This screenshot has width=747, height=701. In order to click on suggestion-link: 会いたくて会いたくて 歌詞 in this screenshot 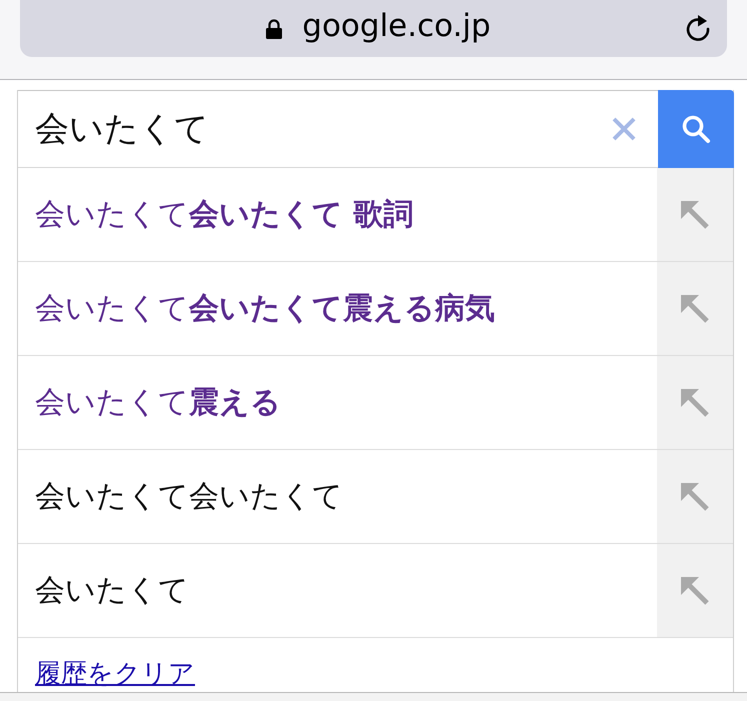, I will do `click(337, 214)`.